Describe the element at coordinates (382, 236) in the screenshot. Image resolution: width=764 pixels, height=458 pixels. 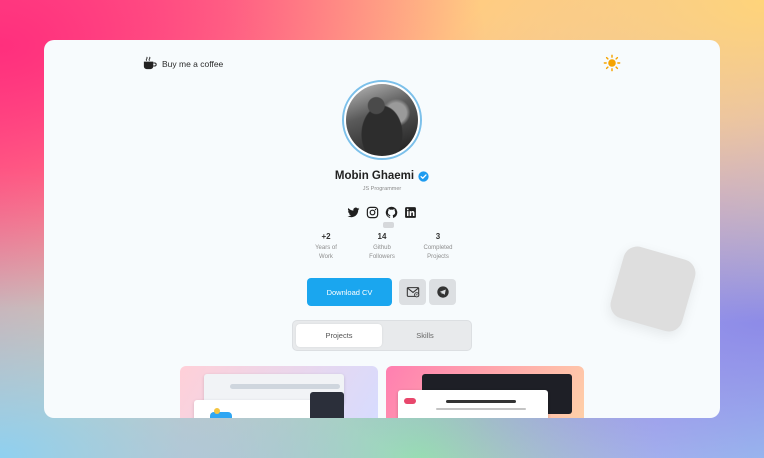
I see `stat-value: 14` at that location.